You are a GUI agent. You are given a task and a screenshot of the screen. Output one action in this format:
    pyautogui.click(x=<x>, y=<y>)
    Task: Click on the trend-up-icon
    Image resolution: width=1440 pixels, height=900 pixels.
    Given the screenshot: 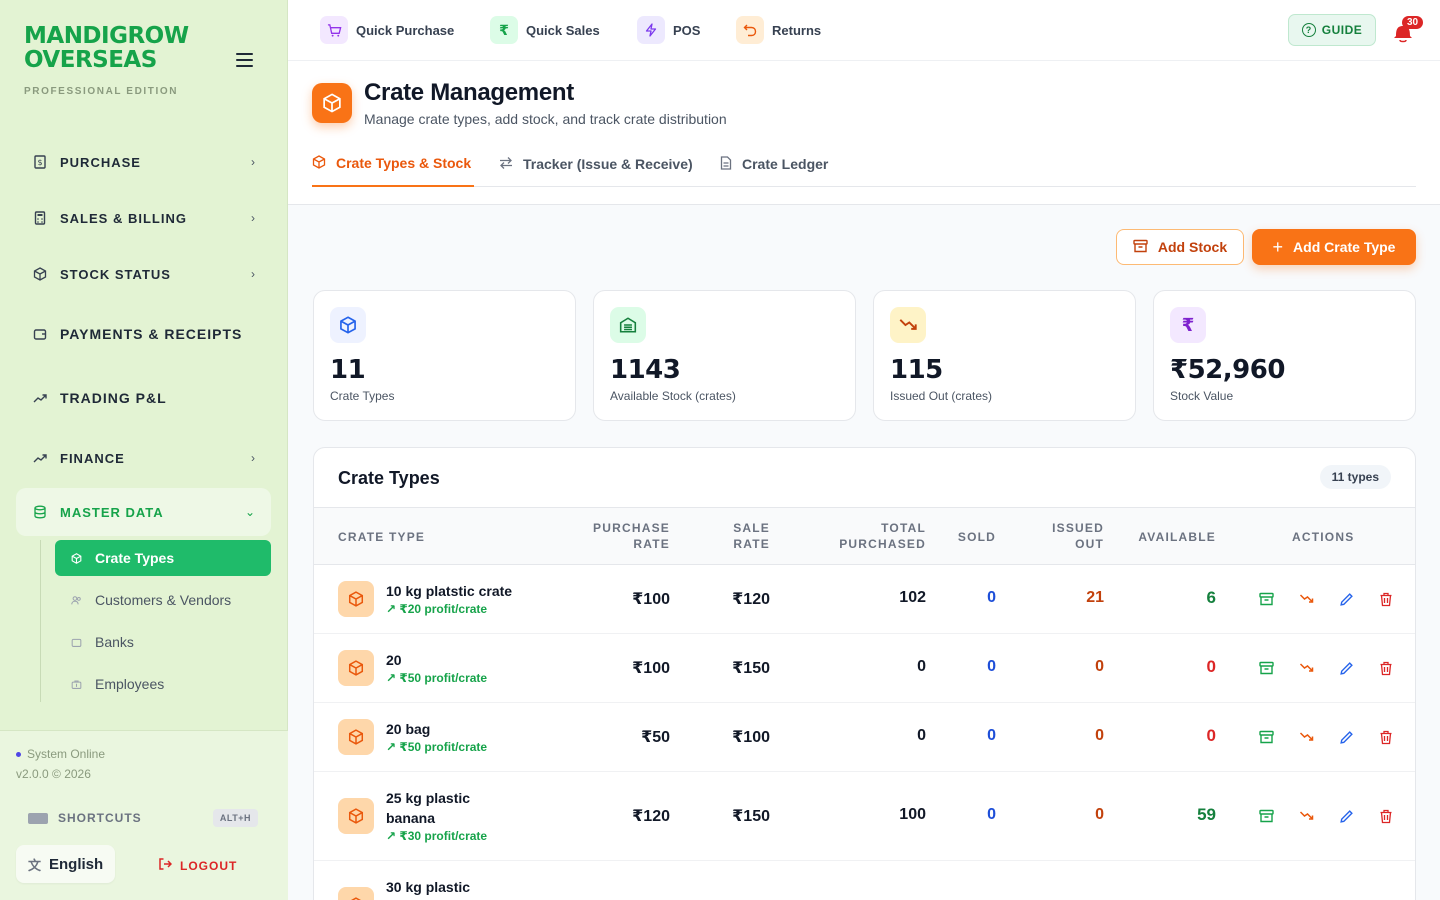 What is the action you would take?
    pyautogui.click(x=40, y=458)
    